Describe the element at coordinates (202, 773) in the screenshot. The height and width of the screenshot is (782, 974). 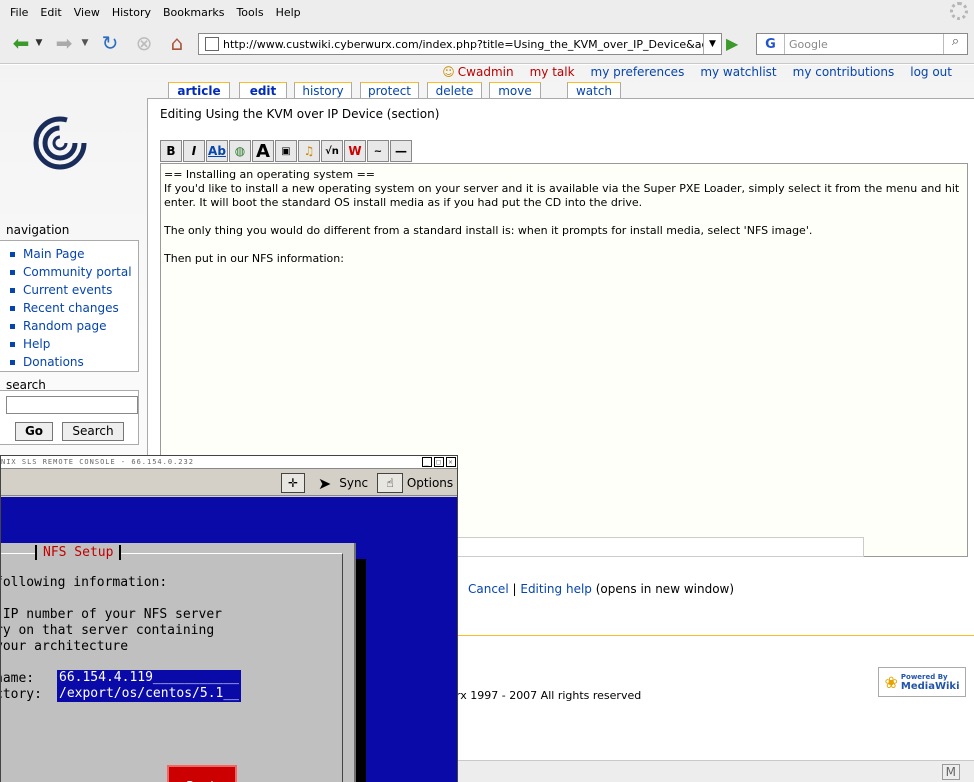
I see `back-button-kvm: Back` at that location.